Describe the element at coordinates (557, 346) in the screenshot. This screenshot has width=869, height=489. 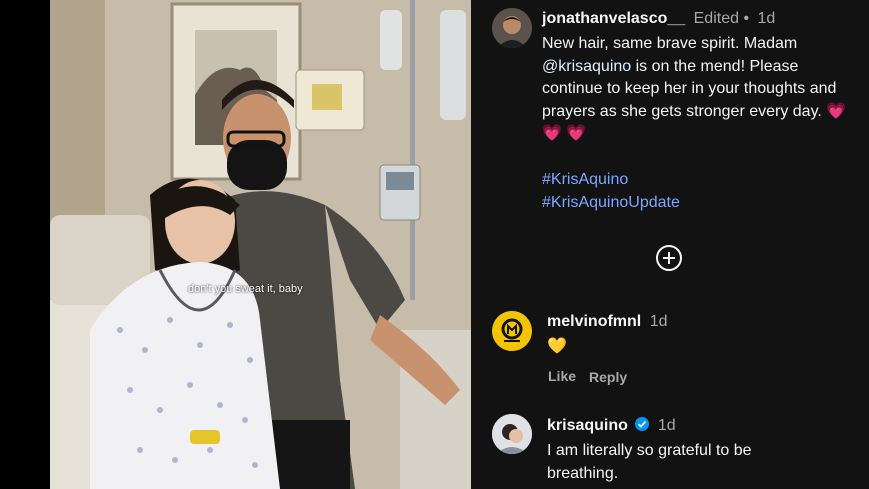
I see `comment-text: 💛` at that location.